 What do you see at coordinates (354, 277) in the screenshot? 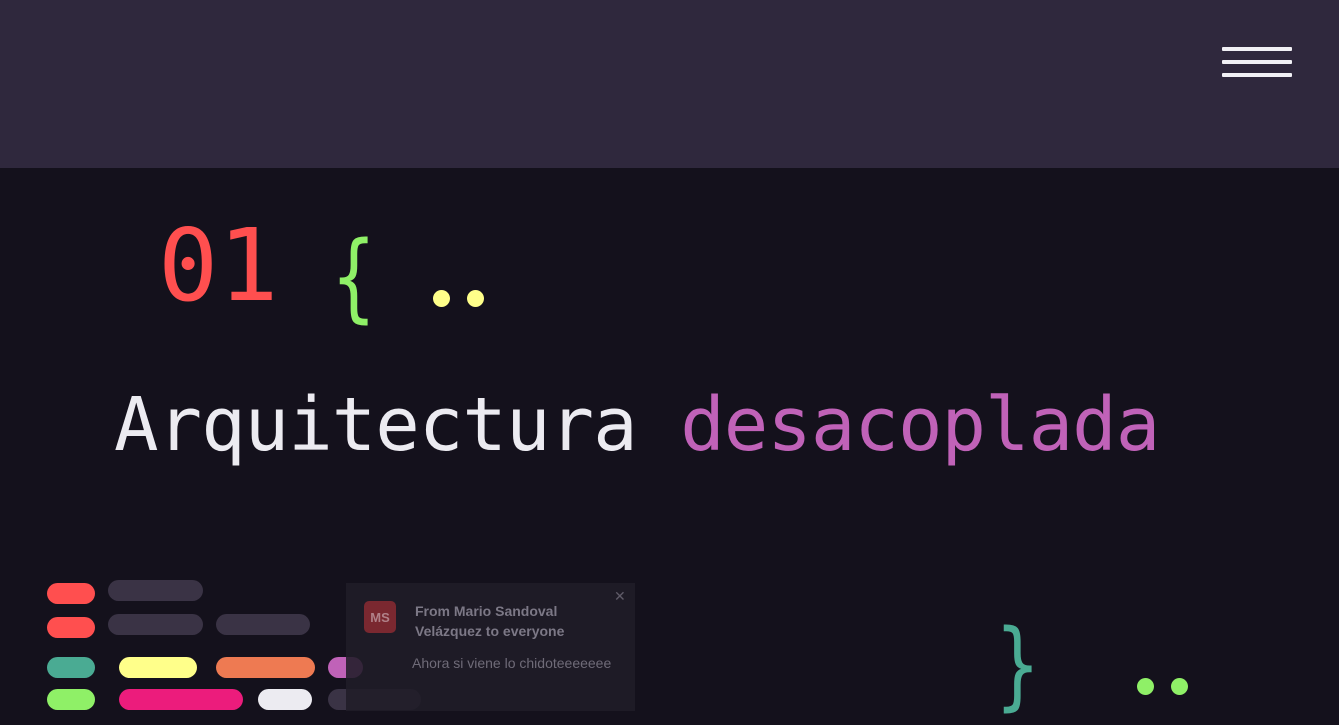
I see `open-brace: {` at bounding box center [354, 277].